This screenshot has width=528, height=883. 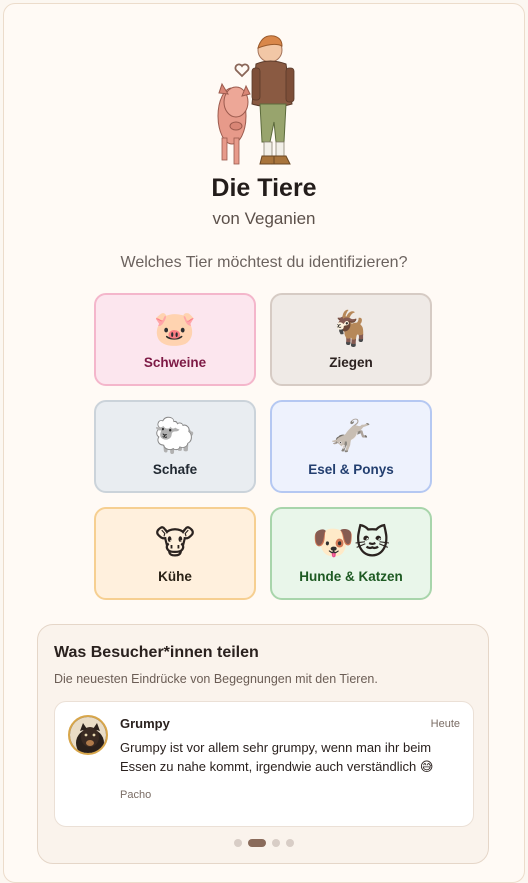 What do you see at coordinates (175, 436) in the screenshot?
I see `sheep-icon: 🐑` at bounding box center [175, 436].